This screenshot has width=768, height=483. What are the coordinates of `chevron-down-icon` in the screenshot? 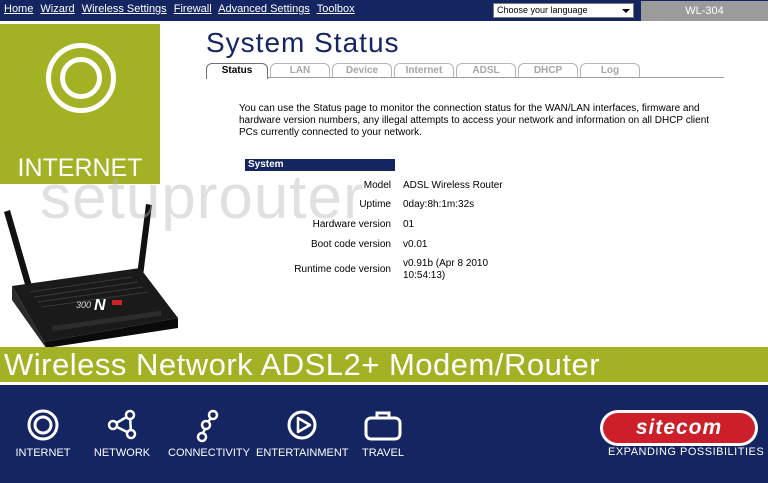 It's located at (626, 11).